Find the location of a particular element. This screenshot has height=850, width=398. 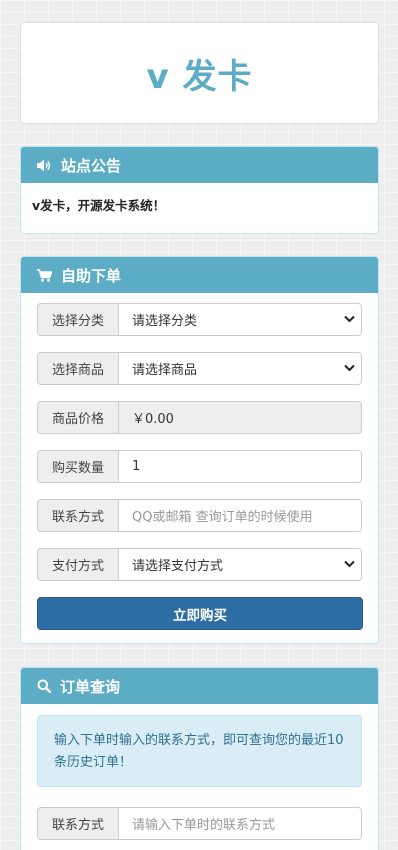

query-contact-row: 联系方式 请输入下单时的联系方式 is located at coordinates (199, 823).